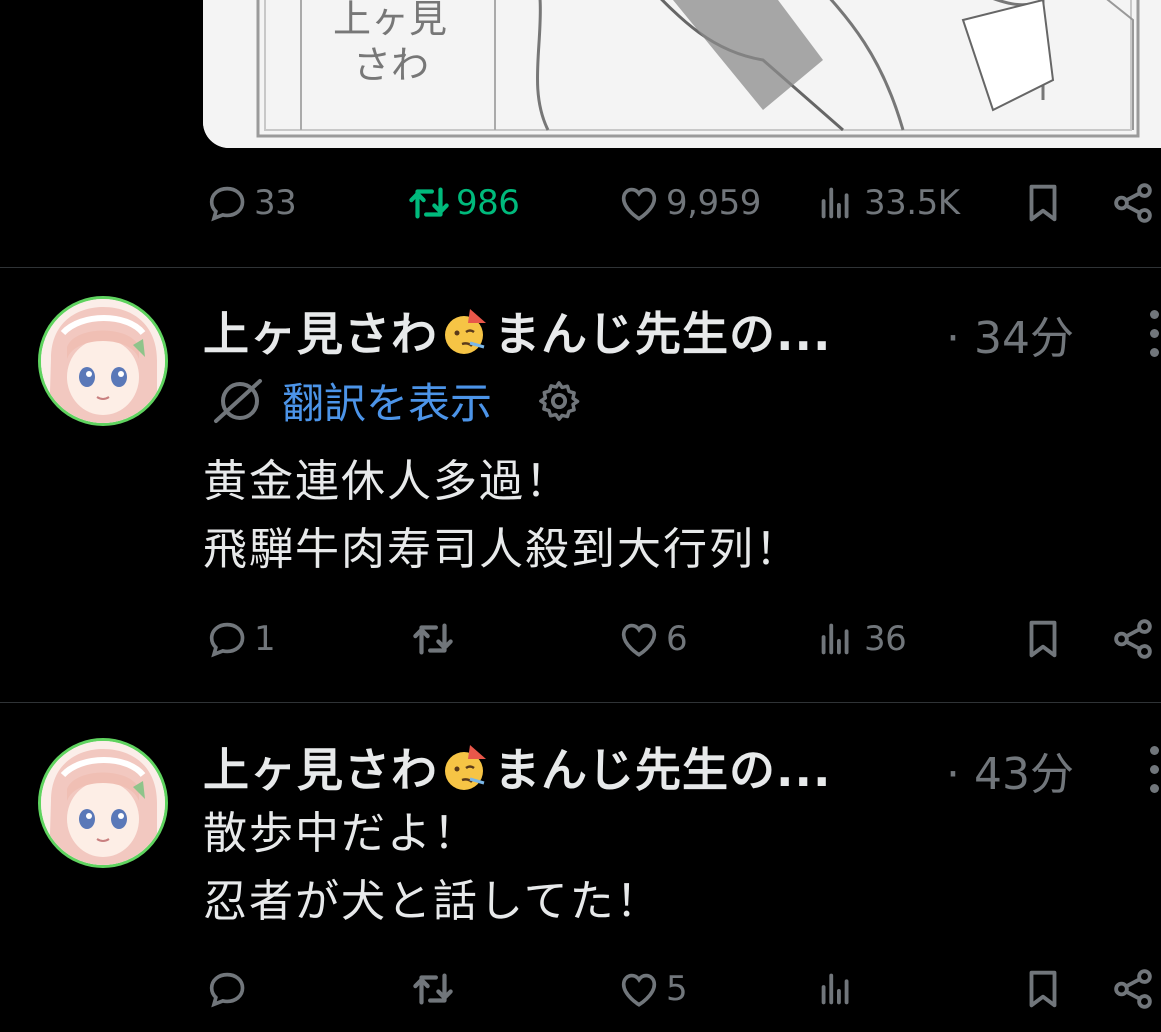 This screenshot has height=1032, width=1161. I want to click on post-actions: 1 6 36, so click(580, 646).